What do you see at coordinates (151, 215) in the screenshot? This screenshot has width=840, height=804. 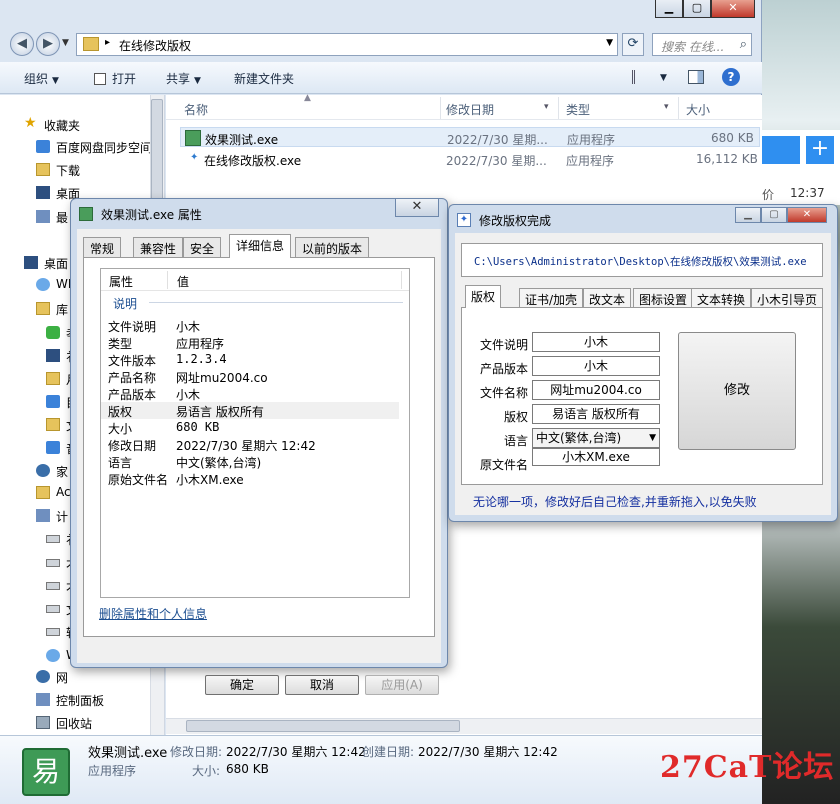 I see `dialog-title: 效果测试.exe 属性` at bounding box center [151, 215].